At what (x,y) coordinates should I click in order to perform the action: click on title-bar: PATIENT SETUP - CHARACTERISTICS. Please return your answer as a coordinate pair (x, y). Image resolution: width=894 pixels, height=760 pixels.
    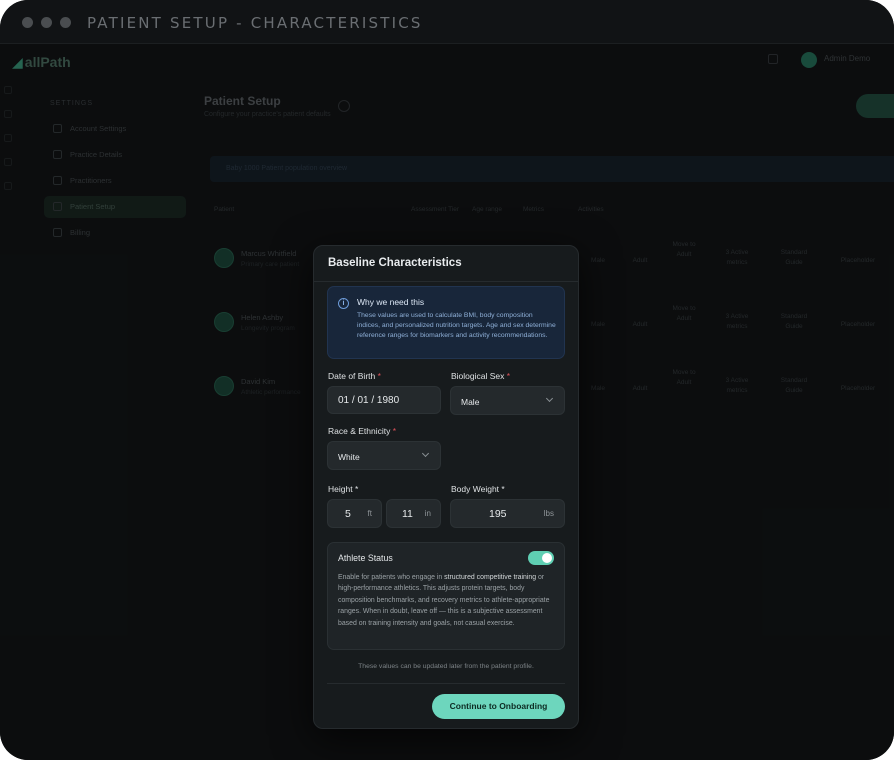
    Looking at the image, I should click on (447, 22).